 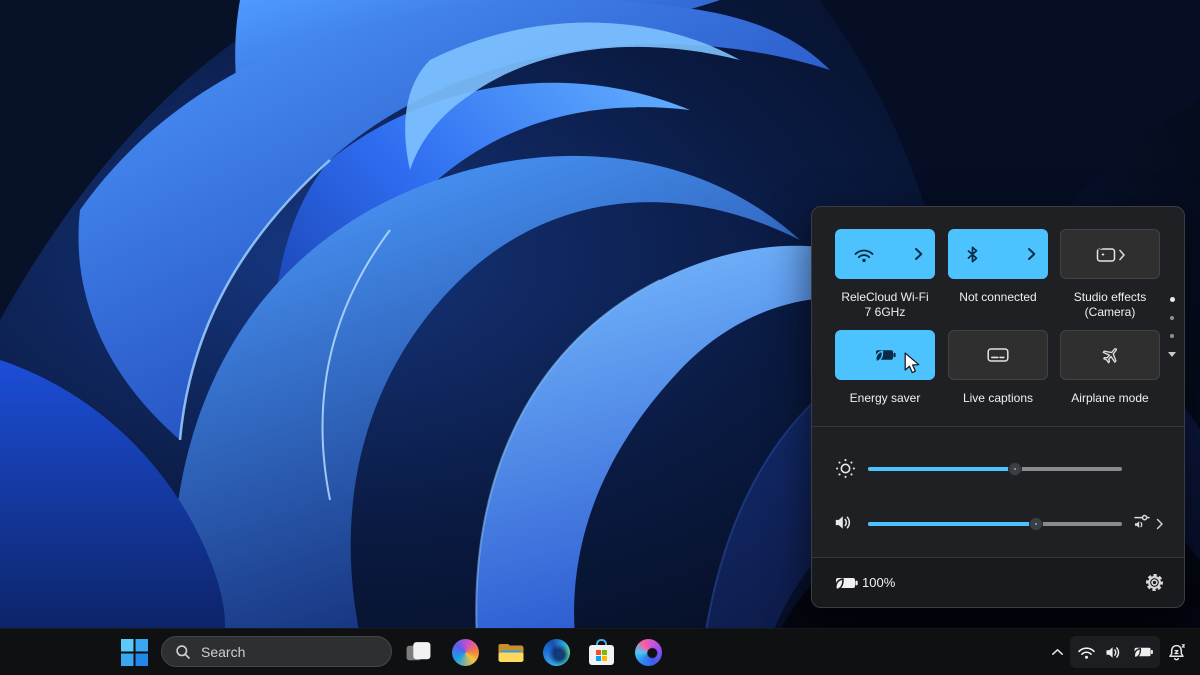 What do you see at coordinates (885, 304) in the screenshot?
I see `wifi-tile-label: ReleCloud Wi-Fi 7 6GHz` at bounding box center [885, 304].